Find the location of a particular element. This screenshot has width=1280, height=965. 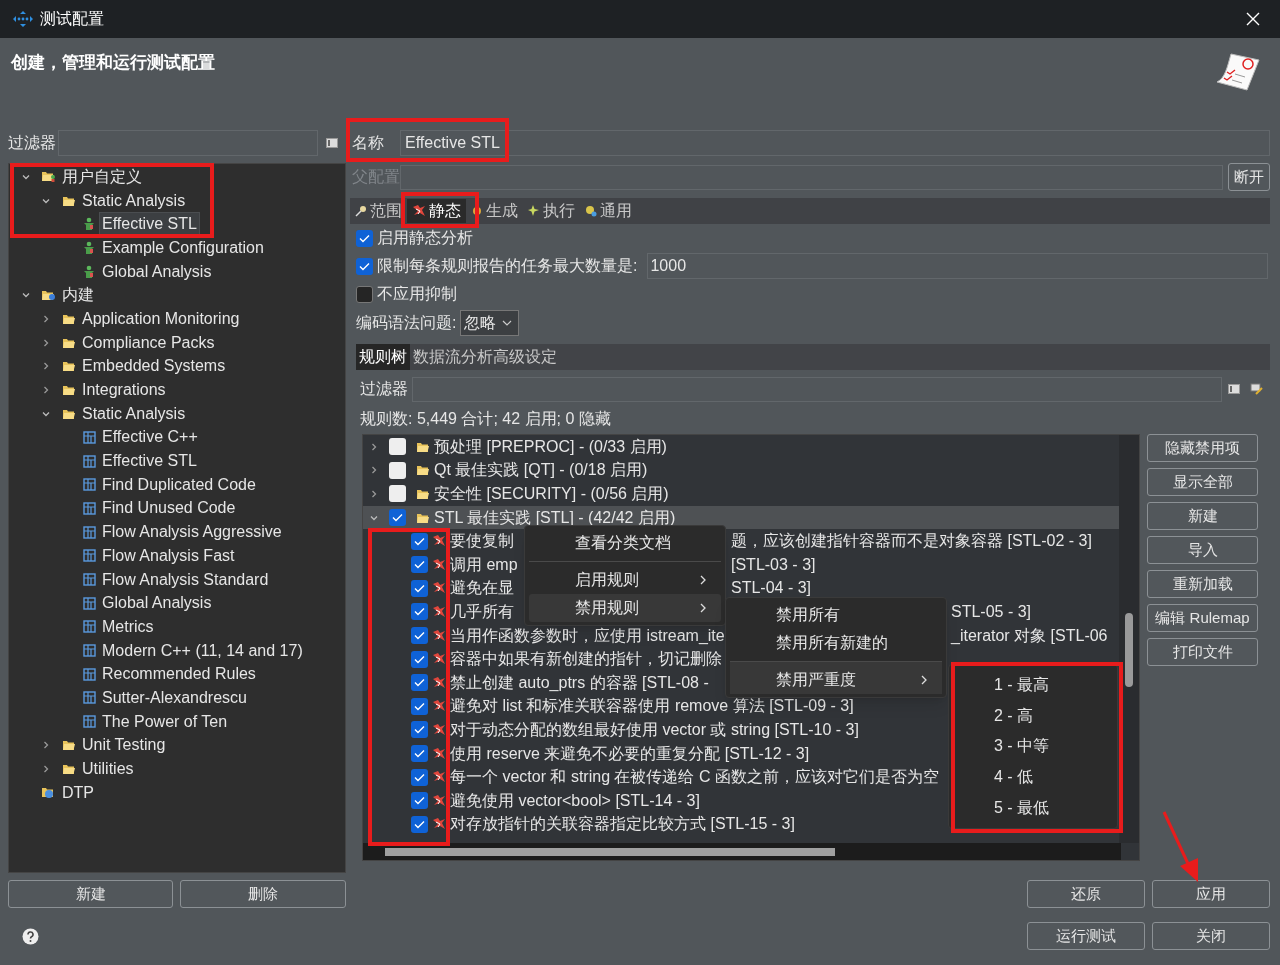

tab: 通用 is located at coordinates (608, 211).